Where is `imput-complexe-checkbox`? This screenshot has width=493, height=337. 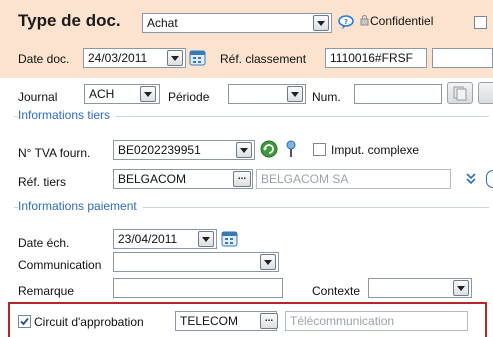
imput-complexe-checkbox is located at coordinates (319, 149).